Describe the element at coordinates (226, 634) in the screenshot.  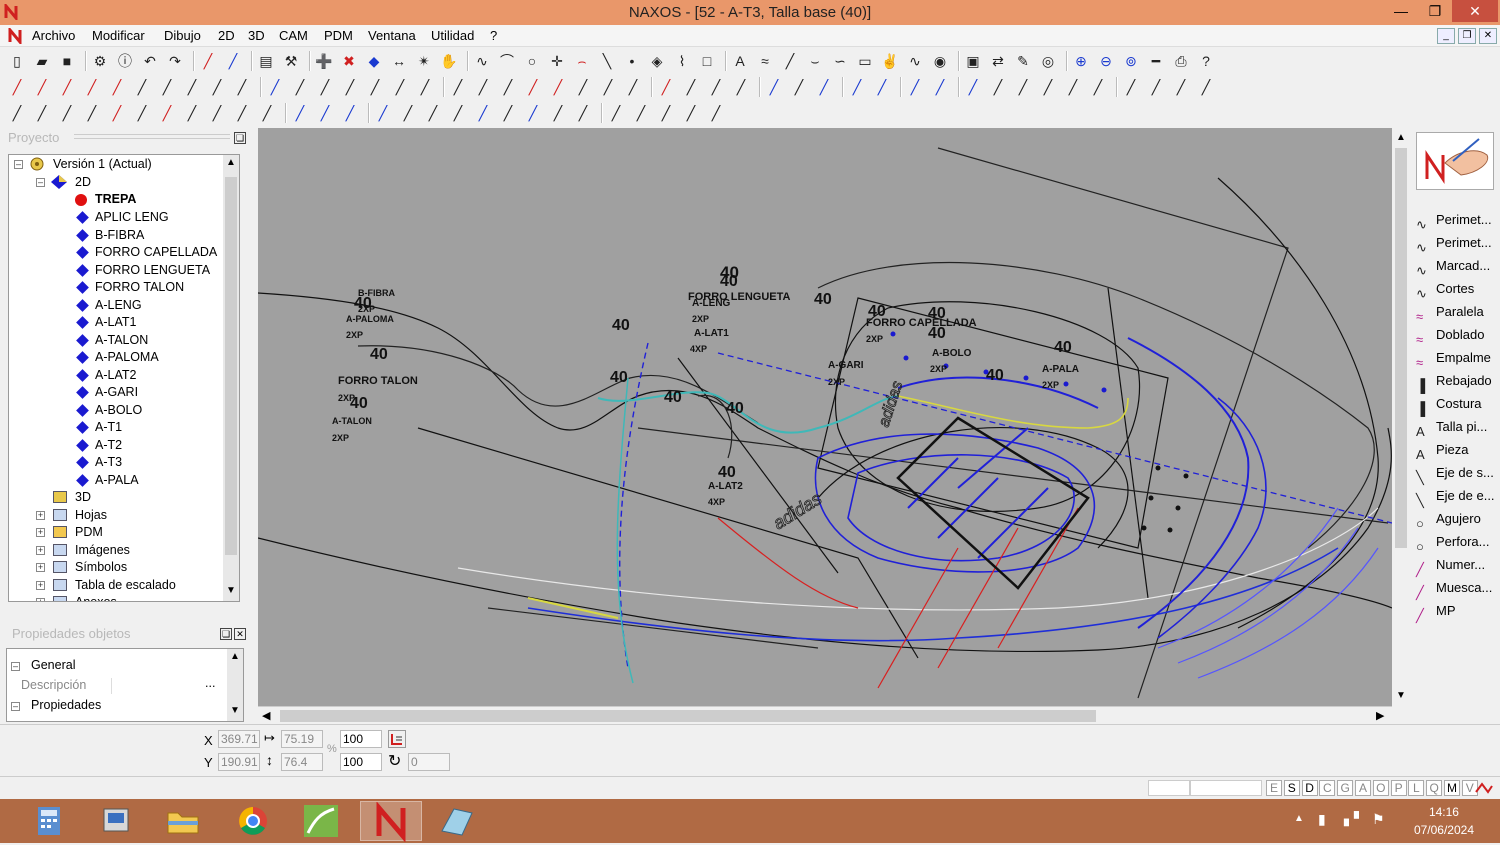
I see `properties-panel-float-button: ❏` at that location.